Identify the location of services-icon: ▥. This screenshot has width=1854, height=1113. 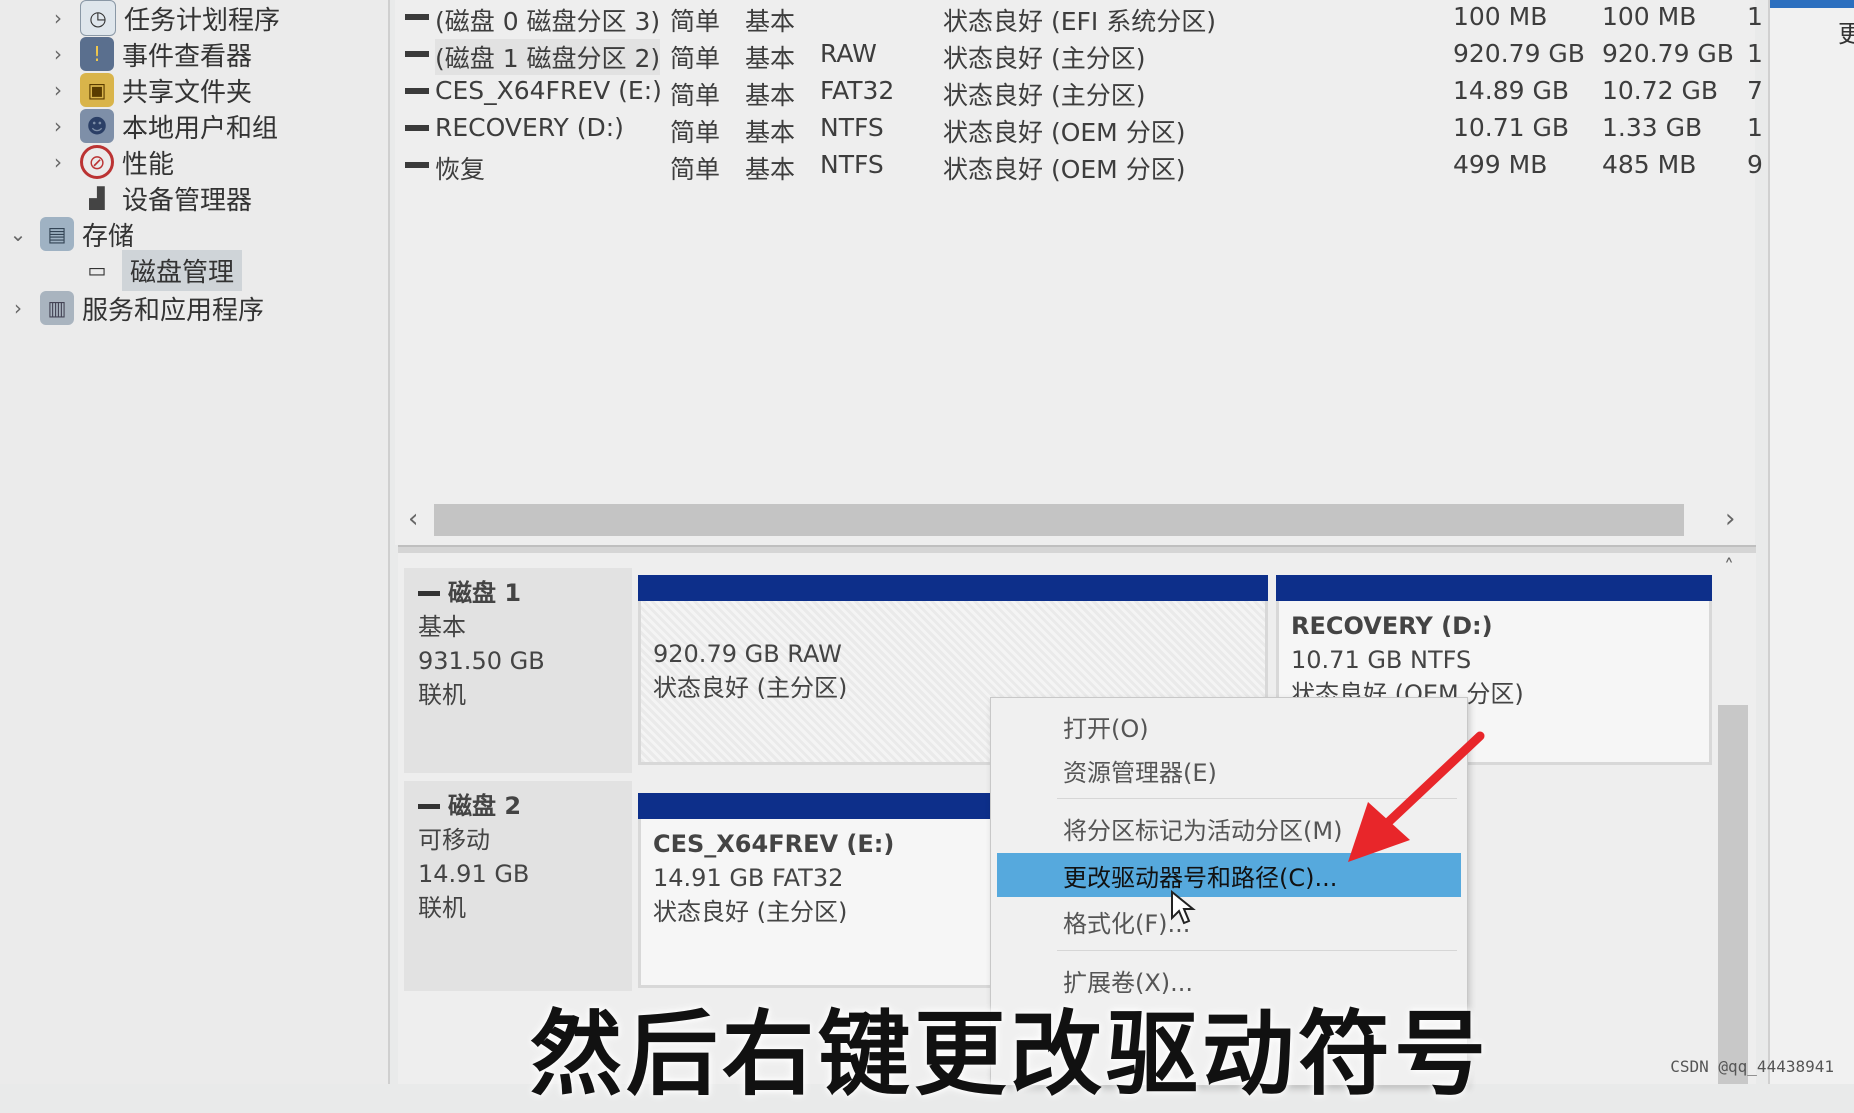
(57, 308).